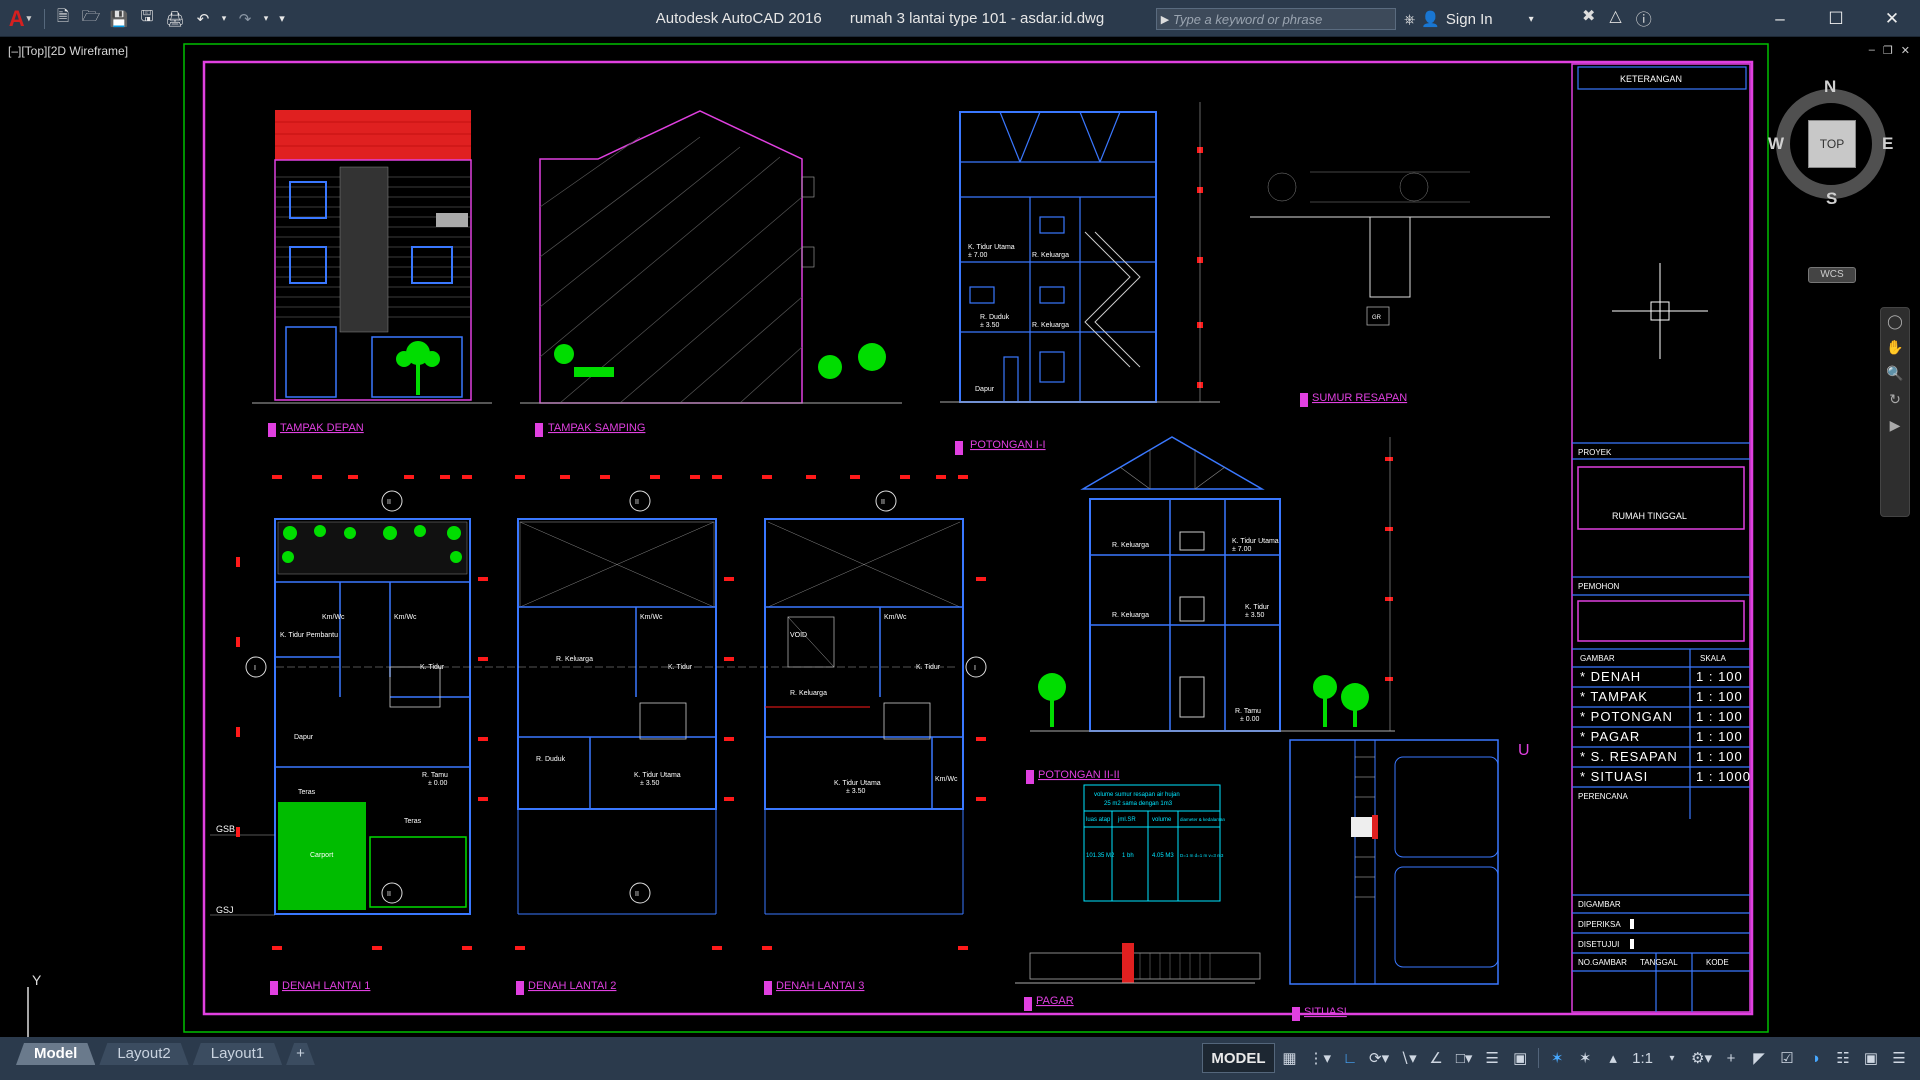  Describe the element at coordinates (1672, 1058) in the screenshot. I see `scale-dropdown-icon: ▾` at that location.